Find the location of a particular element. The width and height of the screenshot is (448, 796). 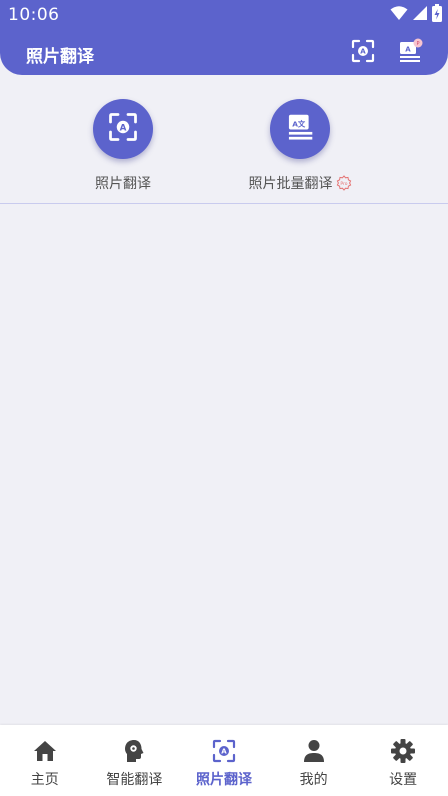

ai-head-icon is located at coordinates (134, 751).